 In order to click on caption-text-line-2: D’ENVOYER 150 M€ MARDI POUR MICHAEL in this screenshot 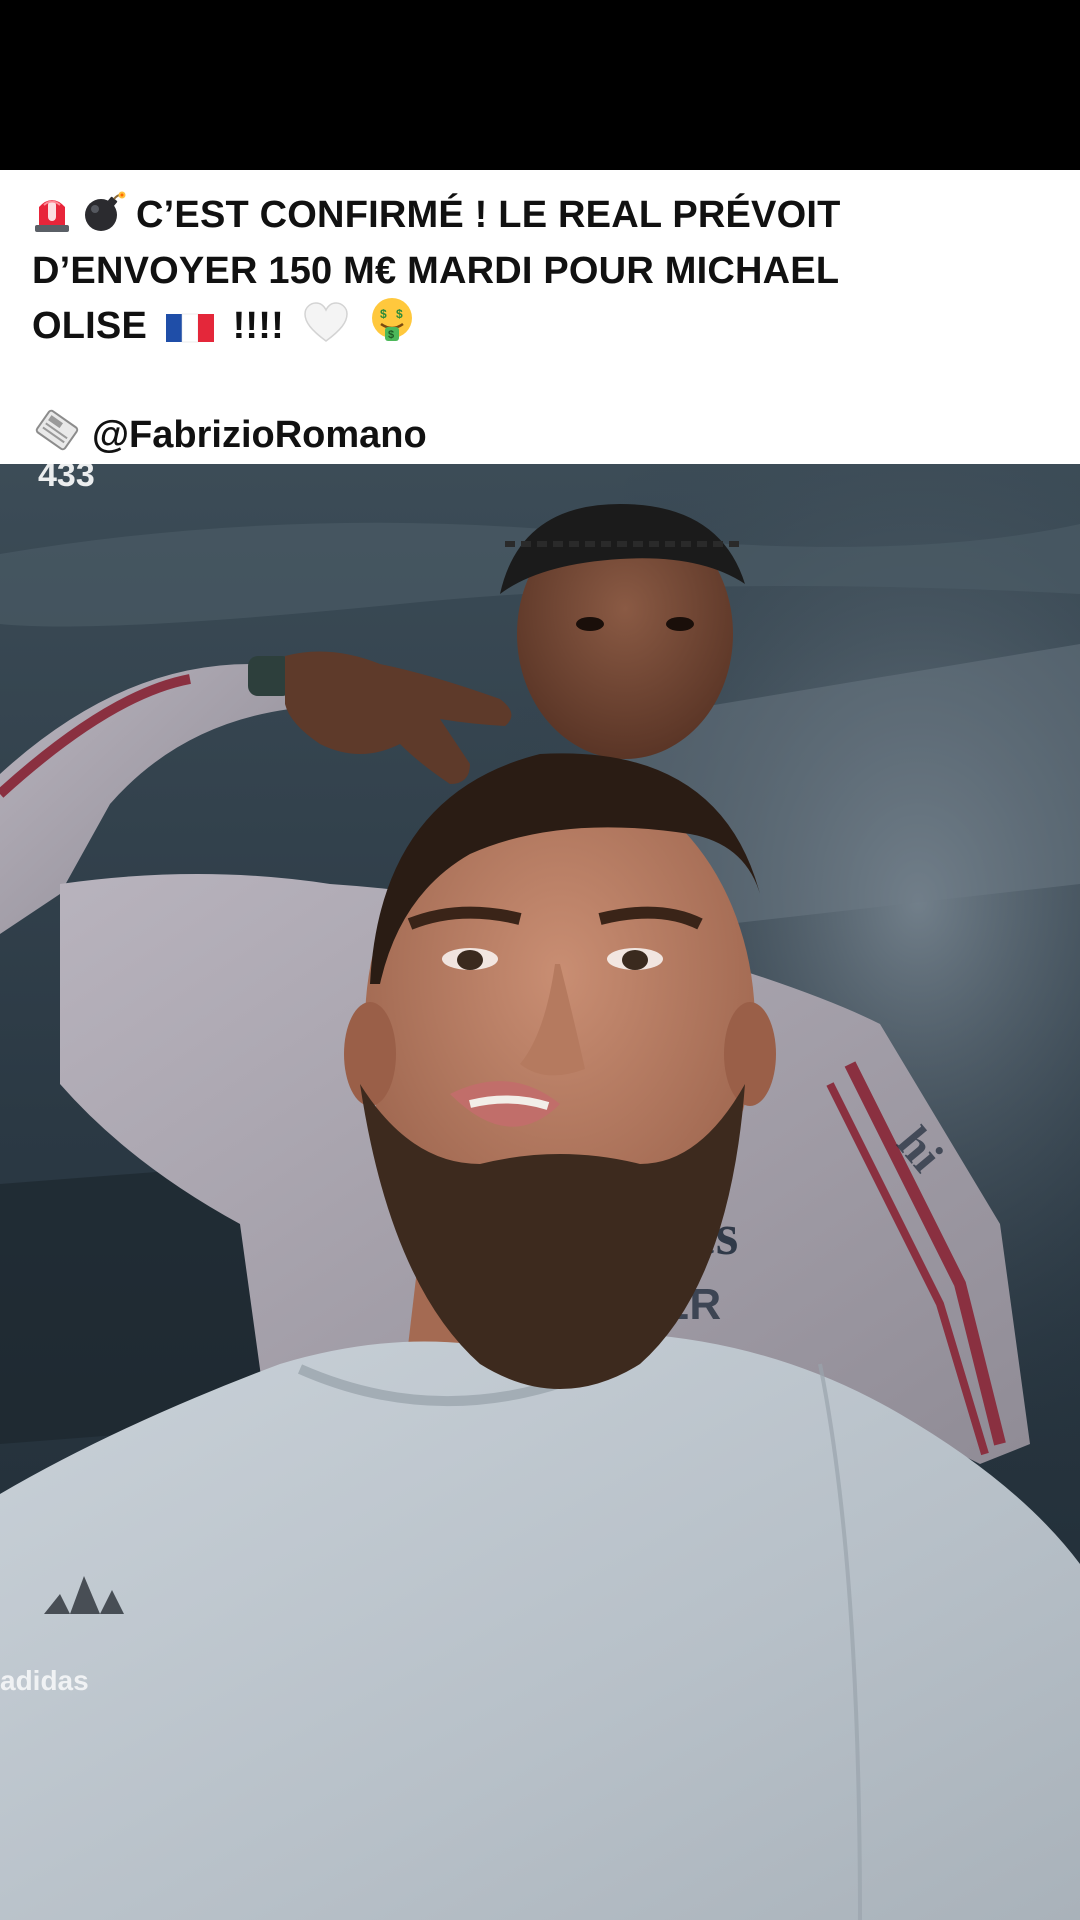, I will do `click(436, 271)`.